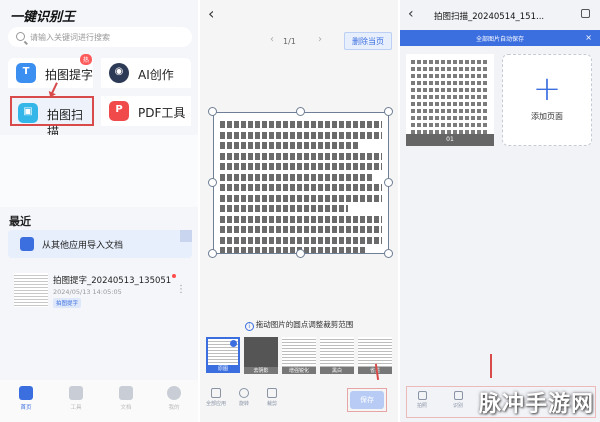 The height and width of the screenshot is (422, 600). I want to click on filter-label: 增强锐化, so click(299, 370).